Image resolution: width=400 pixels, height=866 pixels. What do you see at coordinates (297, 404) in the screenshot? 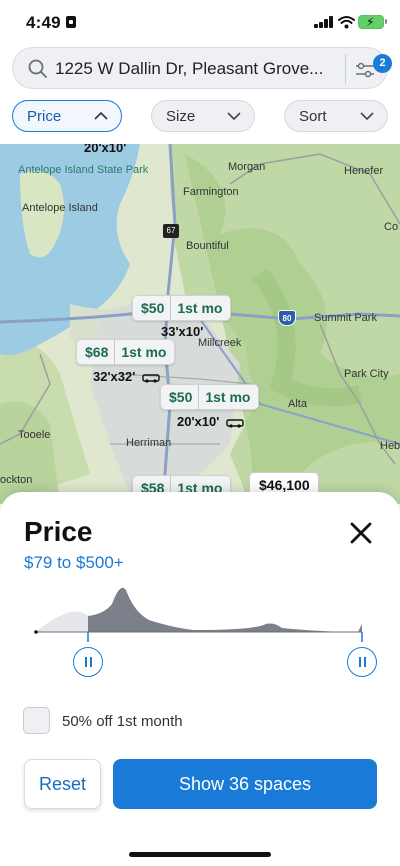
I see `place-label: Alta` at bounding box center [297, 404].